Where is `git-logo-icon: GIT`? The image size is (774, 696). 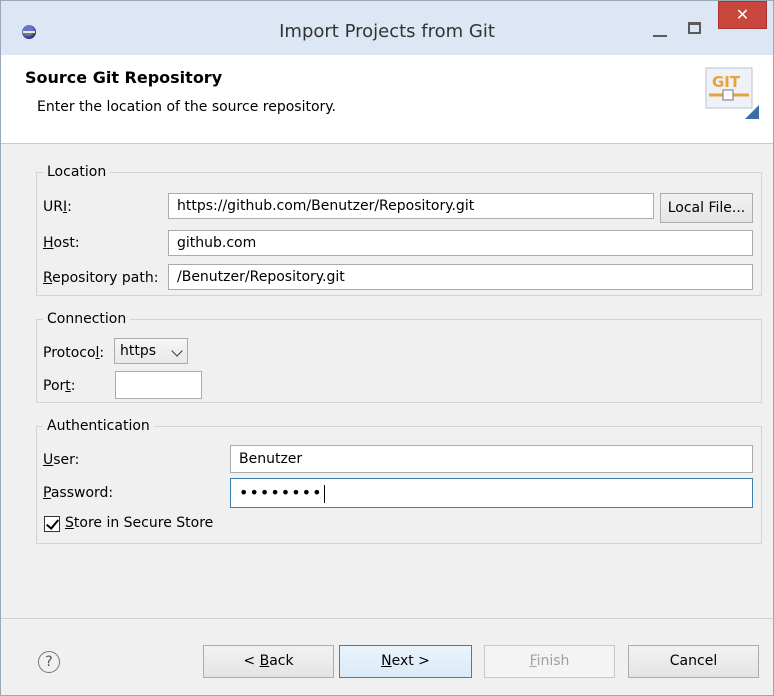
git-logo-icon: GIT is located at coordinates (732, 93).